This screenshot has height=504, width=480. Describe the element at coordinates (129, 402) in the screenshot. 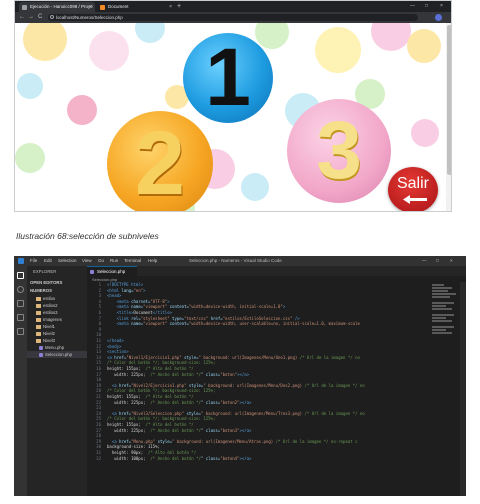

I see `code-token: width: 225px;` at that location.